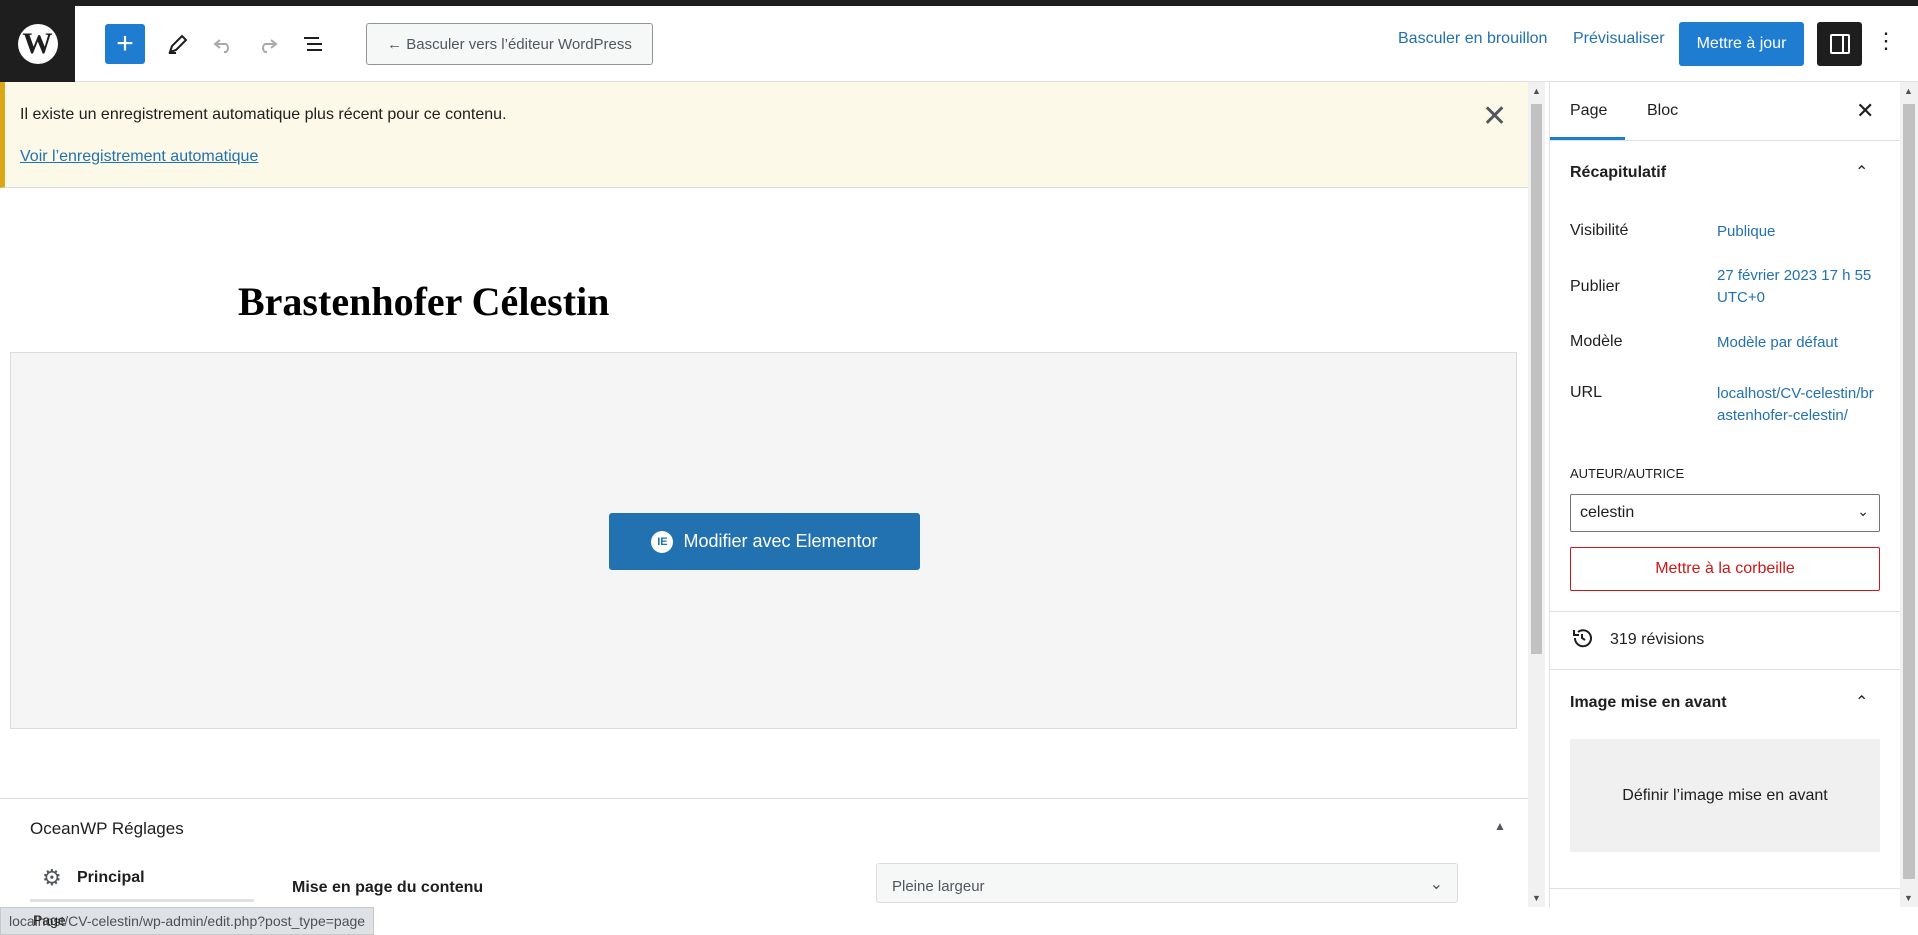 This screenshot has height=935, width=1918. What do you see at coordinates (388, 887) in the screenshot?
I see `content-layout-label: Mise en page du contenu` at bounding box center [388, 887].